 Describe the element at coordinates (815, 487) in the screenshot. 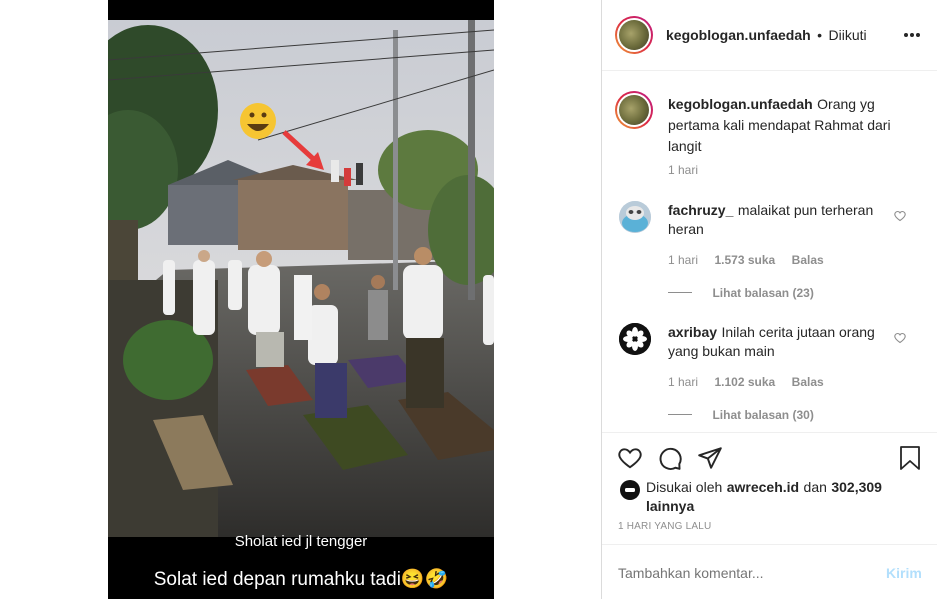

I see `likes-and: dan` at that location.